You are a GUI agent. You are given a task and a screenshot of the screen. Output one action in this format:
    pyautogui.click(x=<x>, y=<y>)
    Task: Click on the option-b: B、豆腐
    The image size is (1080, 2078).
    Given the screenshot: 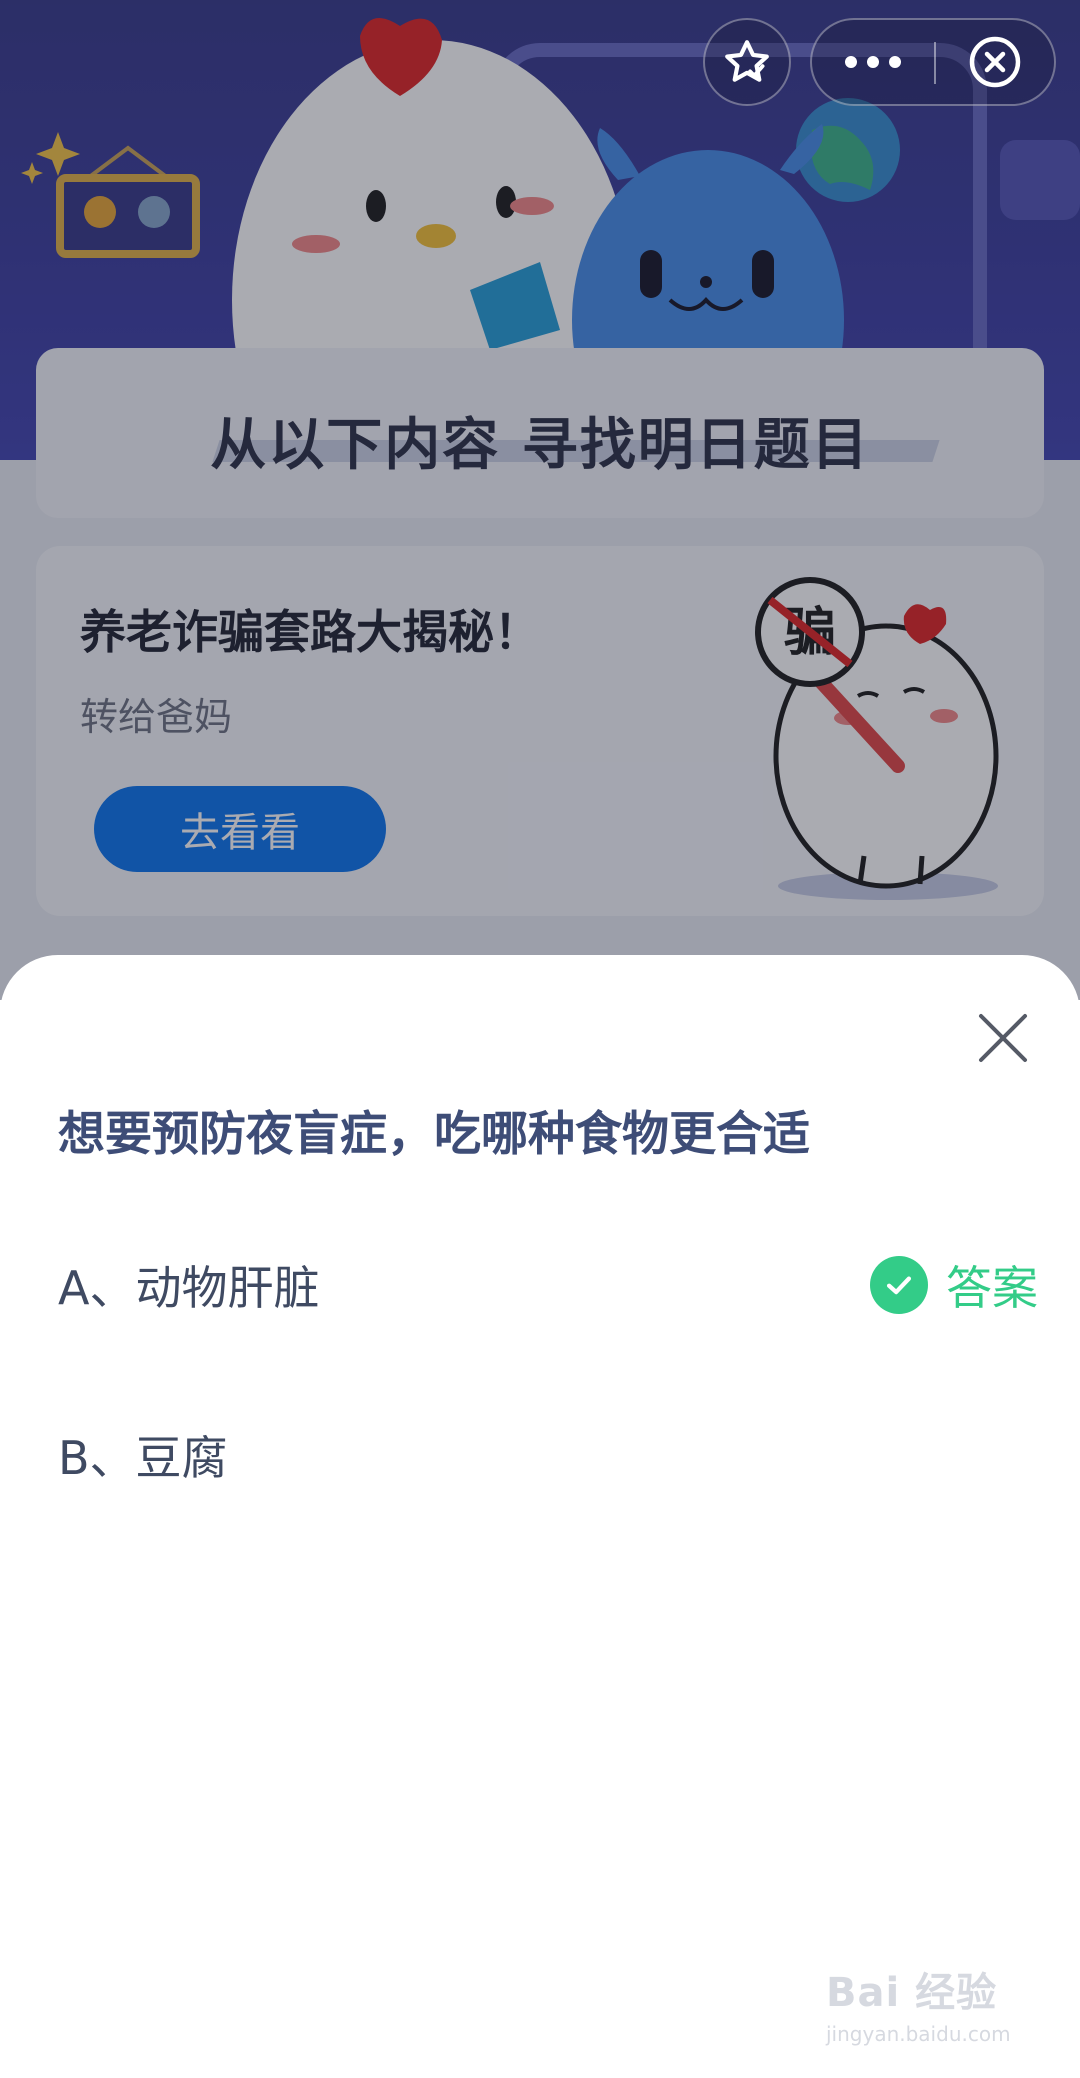 What is the action you would take?
    pyautogui.click(x=548, y=1455)
    